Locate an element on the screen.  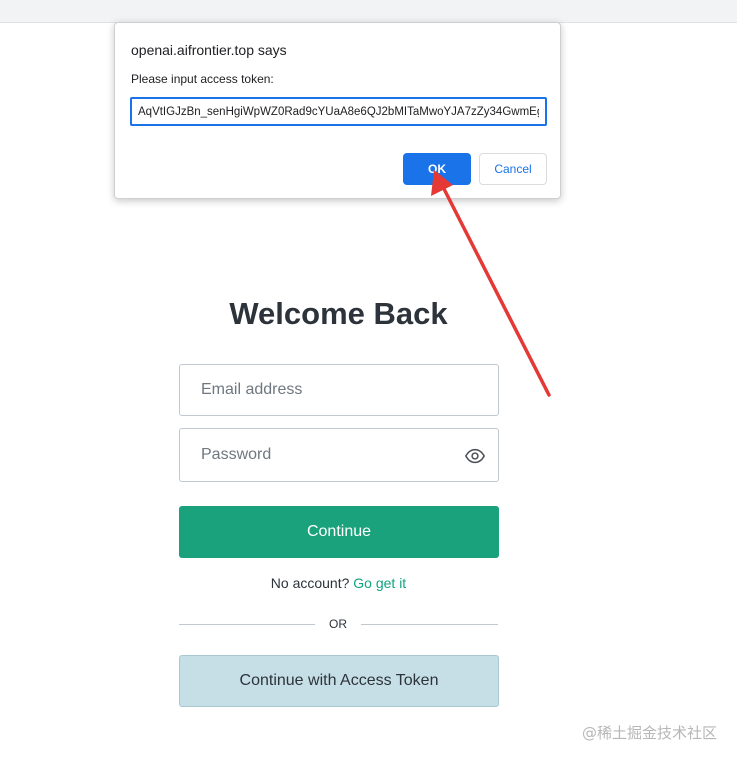
cancel-button: Cancel is located at coordinates (513, 169).